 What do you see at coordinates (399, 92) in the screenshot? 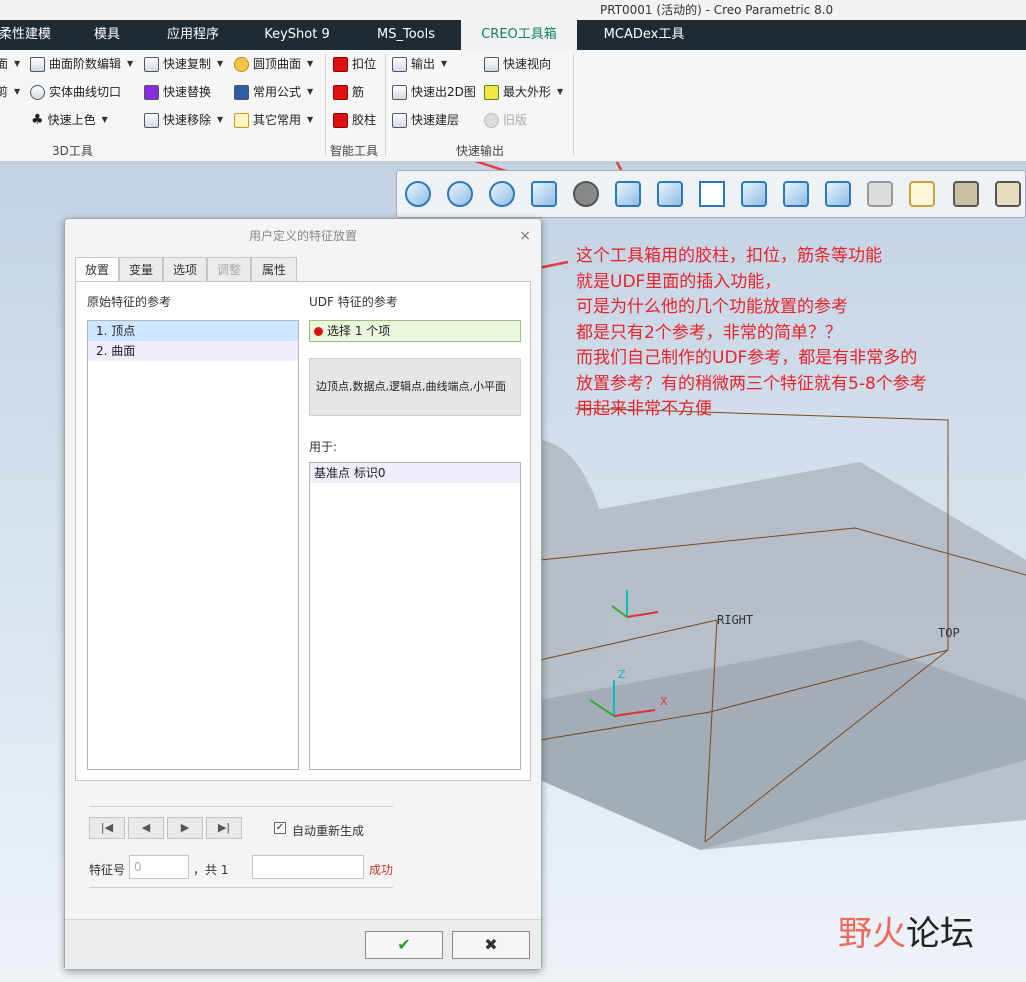
I see `drawing-icon` at bounding box center [399, 92].